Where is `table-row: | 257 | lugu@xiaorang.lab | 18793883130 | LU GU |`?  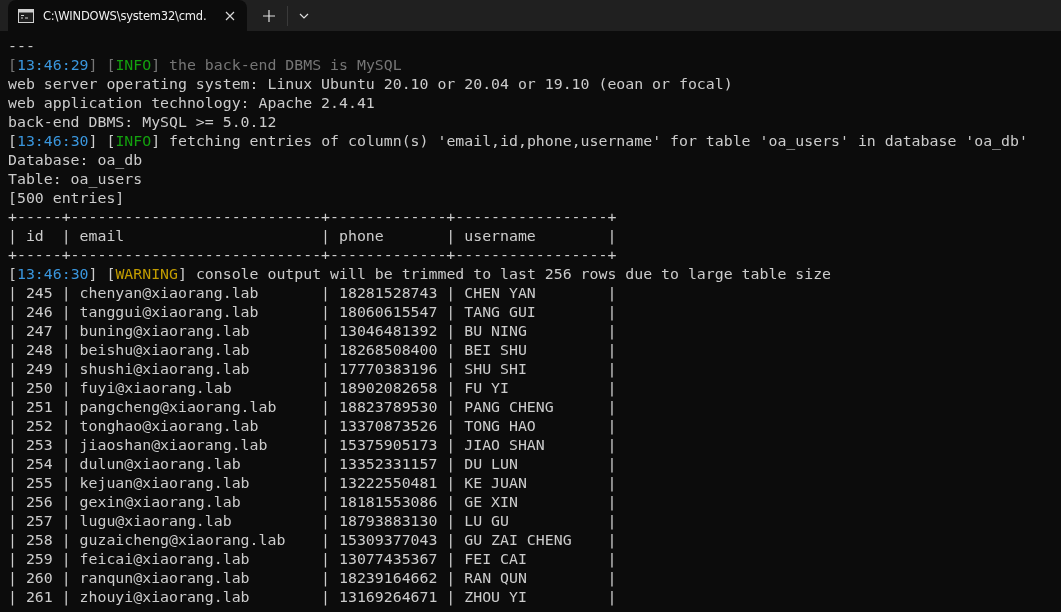 table-row: | 257 | lugu@xiaorang.lab | 18793883130 | LU GU | is located at coordinates (312, 522).